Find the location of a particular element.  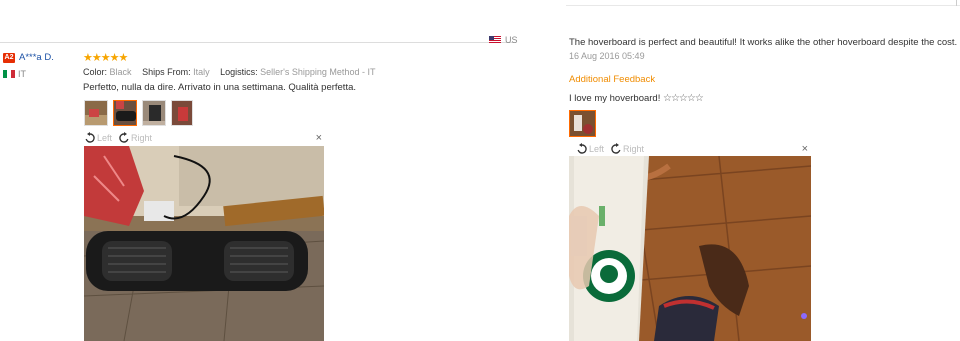

buyer-level-badge: A2 is located at coordinates (9, 58).